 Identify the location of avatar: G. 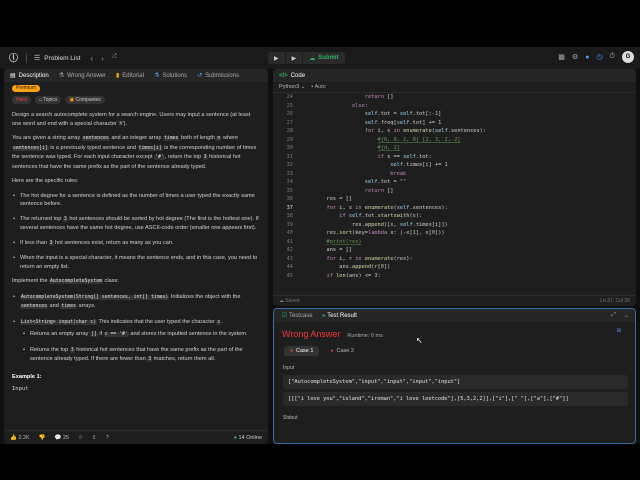
(628, 57).